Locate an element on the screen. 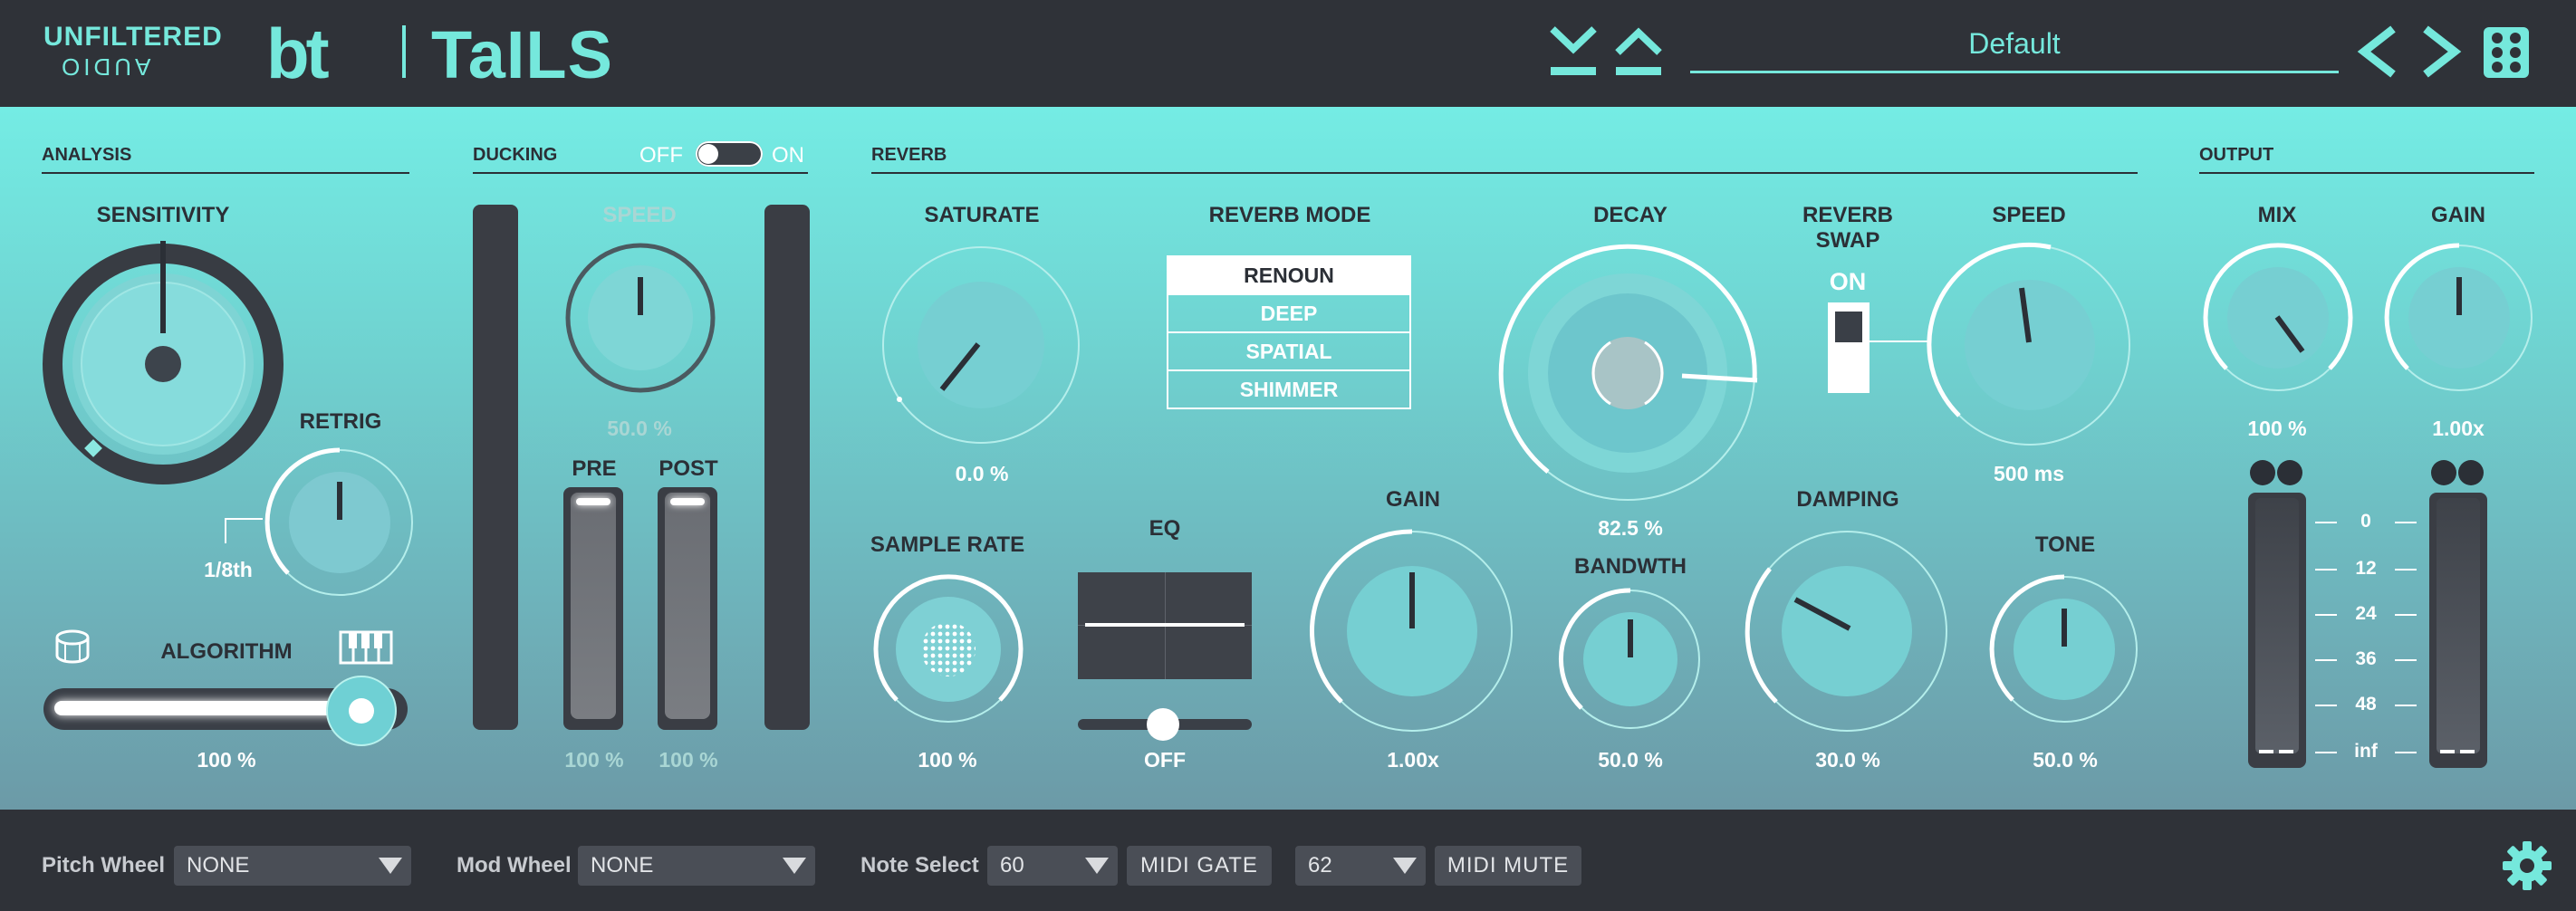 This screenshot has height=911, width=2576. ducking-left-meter is located at coordinates (495, 467).